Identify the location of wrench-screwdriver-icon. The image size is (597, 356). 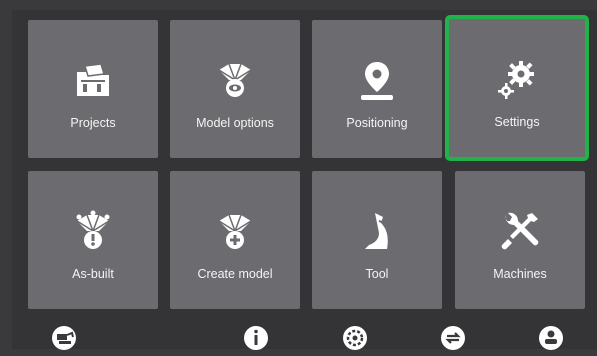
(520, 239).